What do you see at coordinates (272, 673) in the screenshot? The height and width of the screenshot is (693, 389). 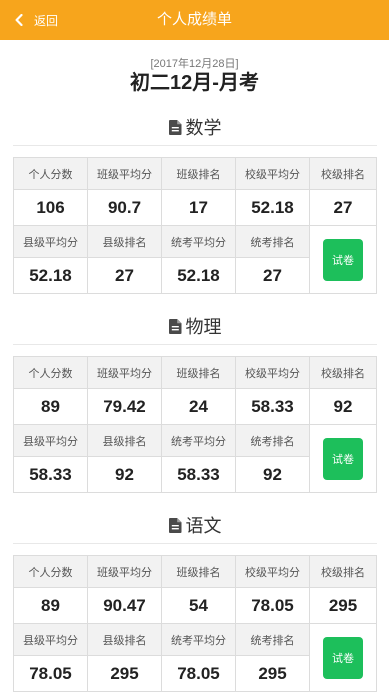 I see `value-joint-exam-rank: 295` at bounding box center [272, 673].